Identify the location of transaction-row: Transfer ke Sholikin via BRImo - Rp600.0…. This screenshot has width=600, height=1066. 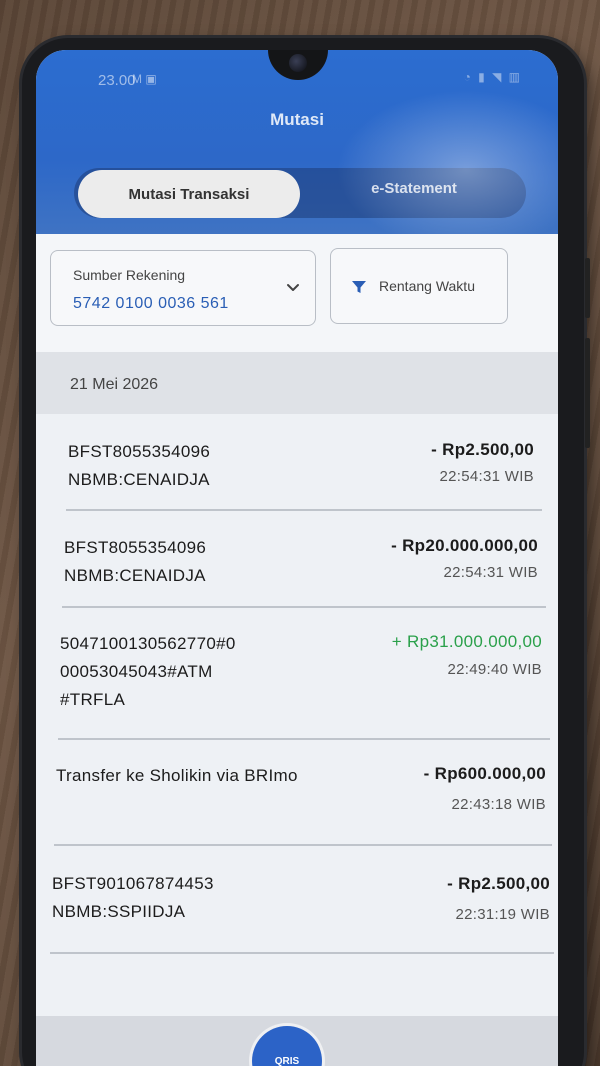
(297, 791).